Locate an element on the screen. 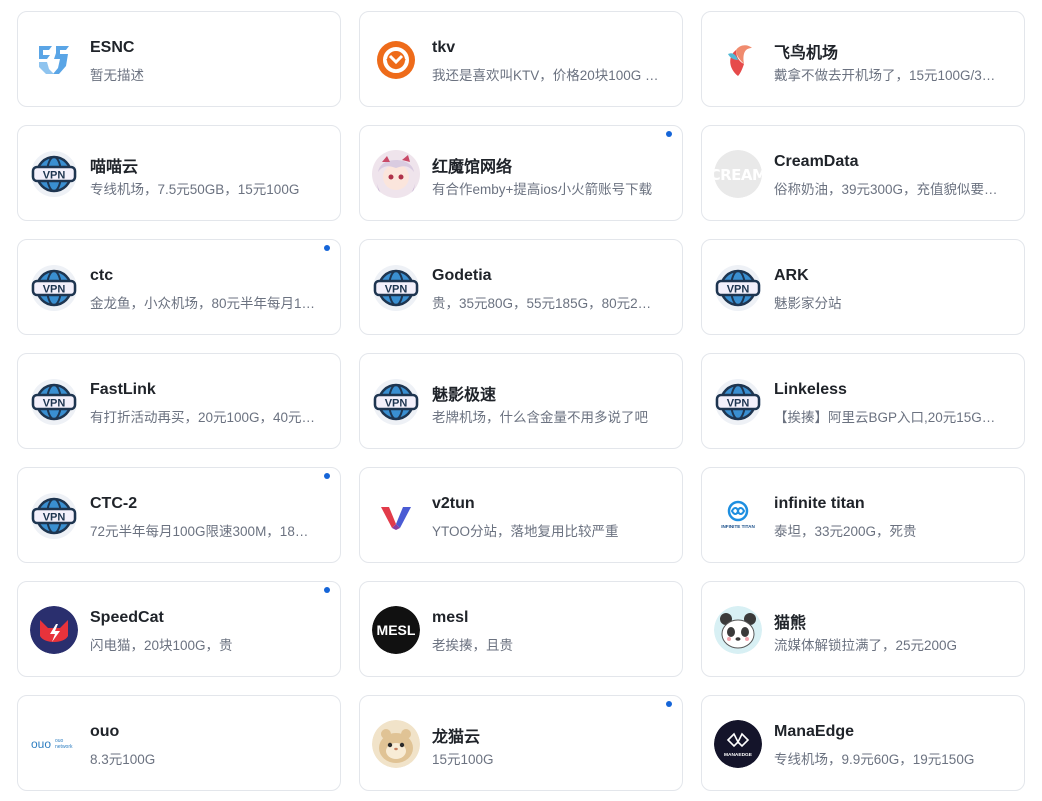  hamster-logo-icon is located at coordinates (396, 744).